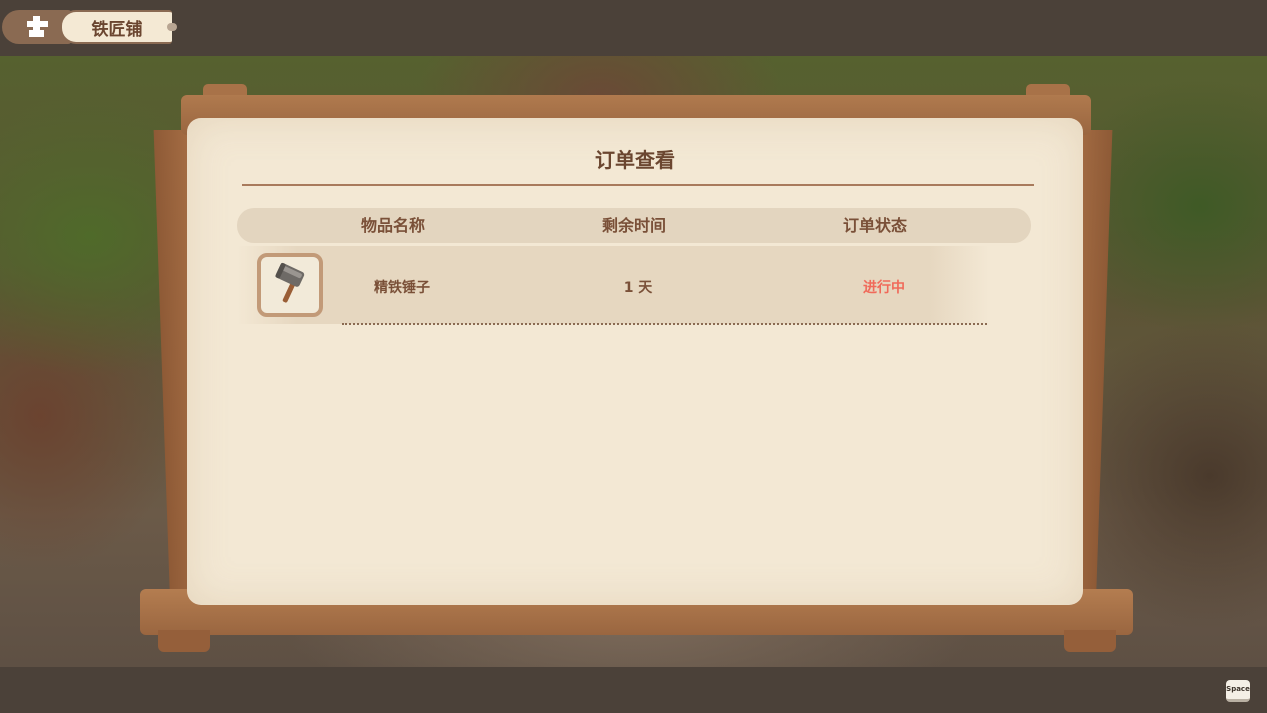 The width and height of the screenshot is (1267, 713). I want to click on table-header: 物品名称 剩余时间 订单状态, so click(634, 225).